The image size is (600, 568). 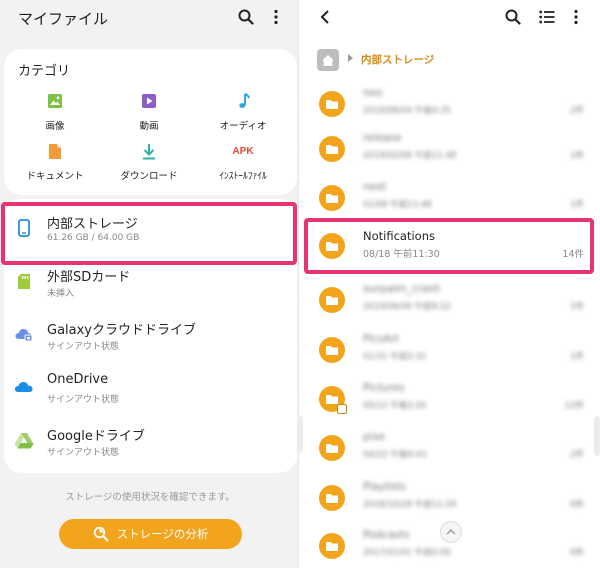 I want to click on folder-name: release, so click(x=382, y=138).